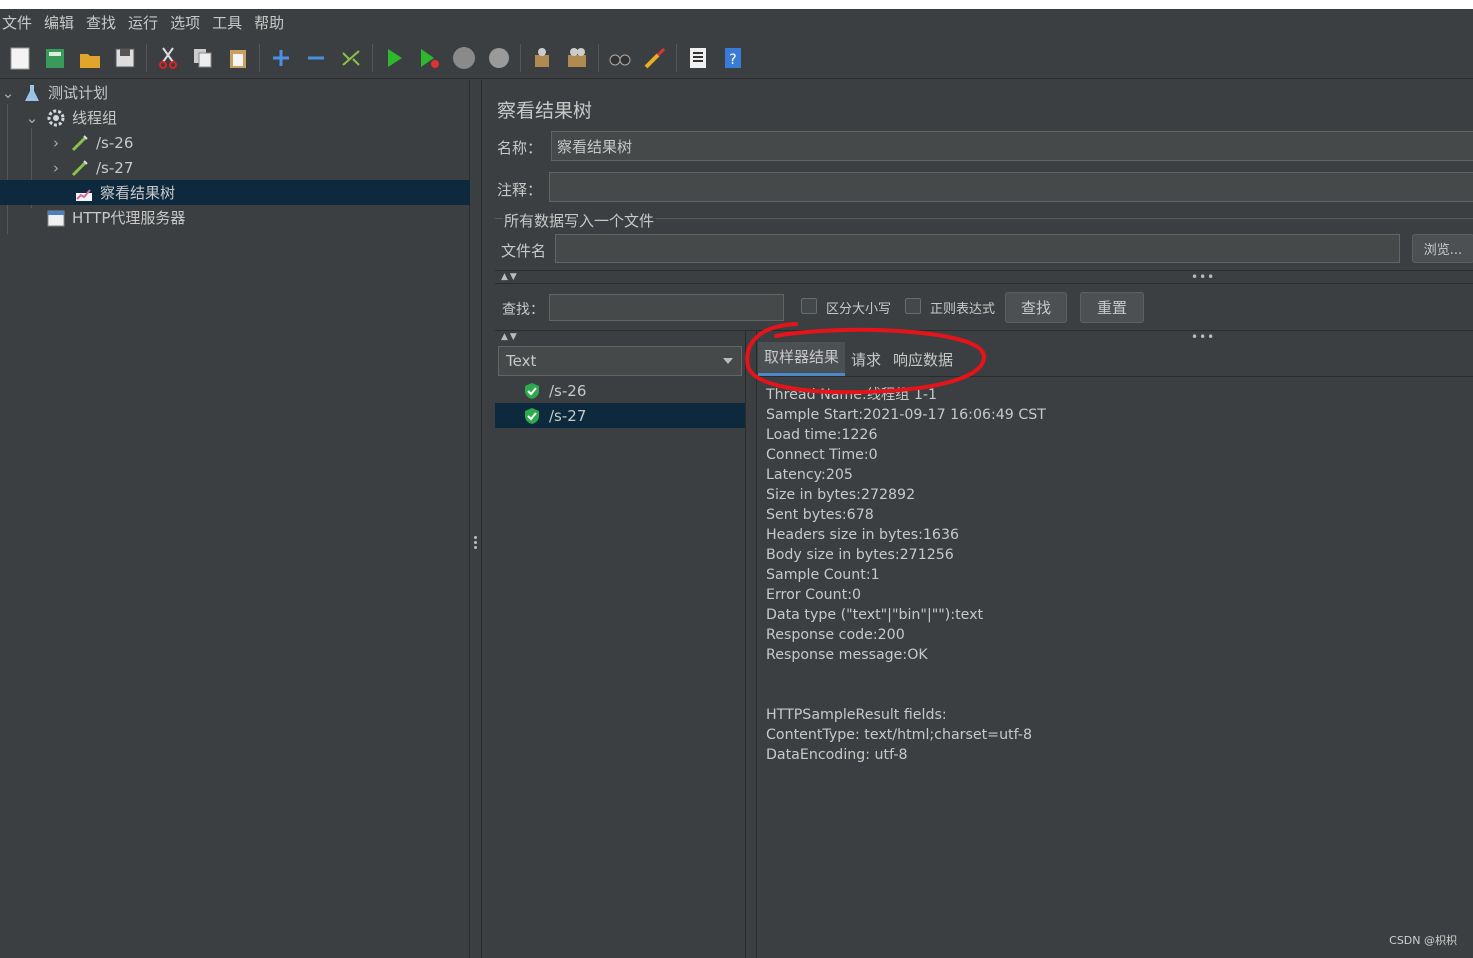 This screenshot has width=1473, height=958. Describe the element at coordinates (115, 167) in the screenshot. I see `tree-label: /s-27` at that location.